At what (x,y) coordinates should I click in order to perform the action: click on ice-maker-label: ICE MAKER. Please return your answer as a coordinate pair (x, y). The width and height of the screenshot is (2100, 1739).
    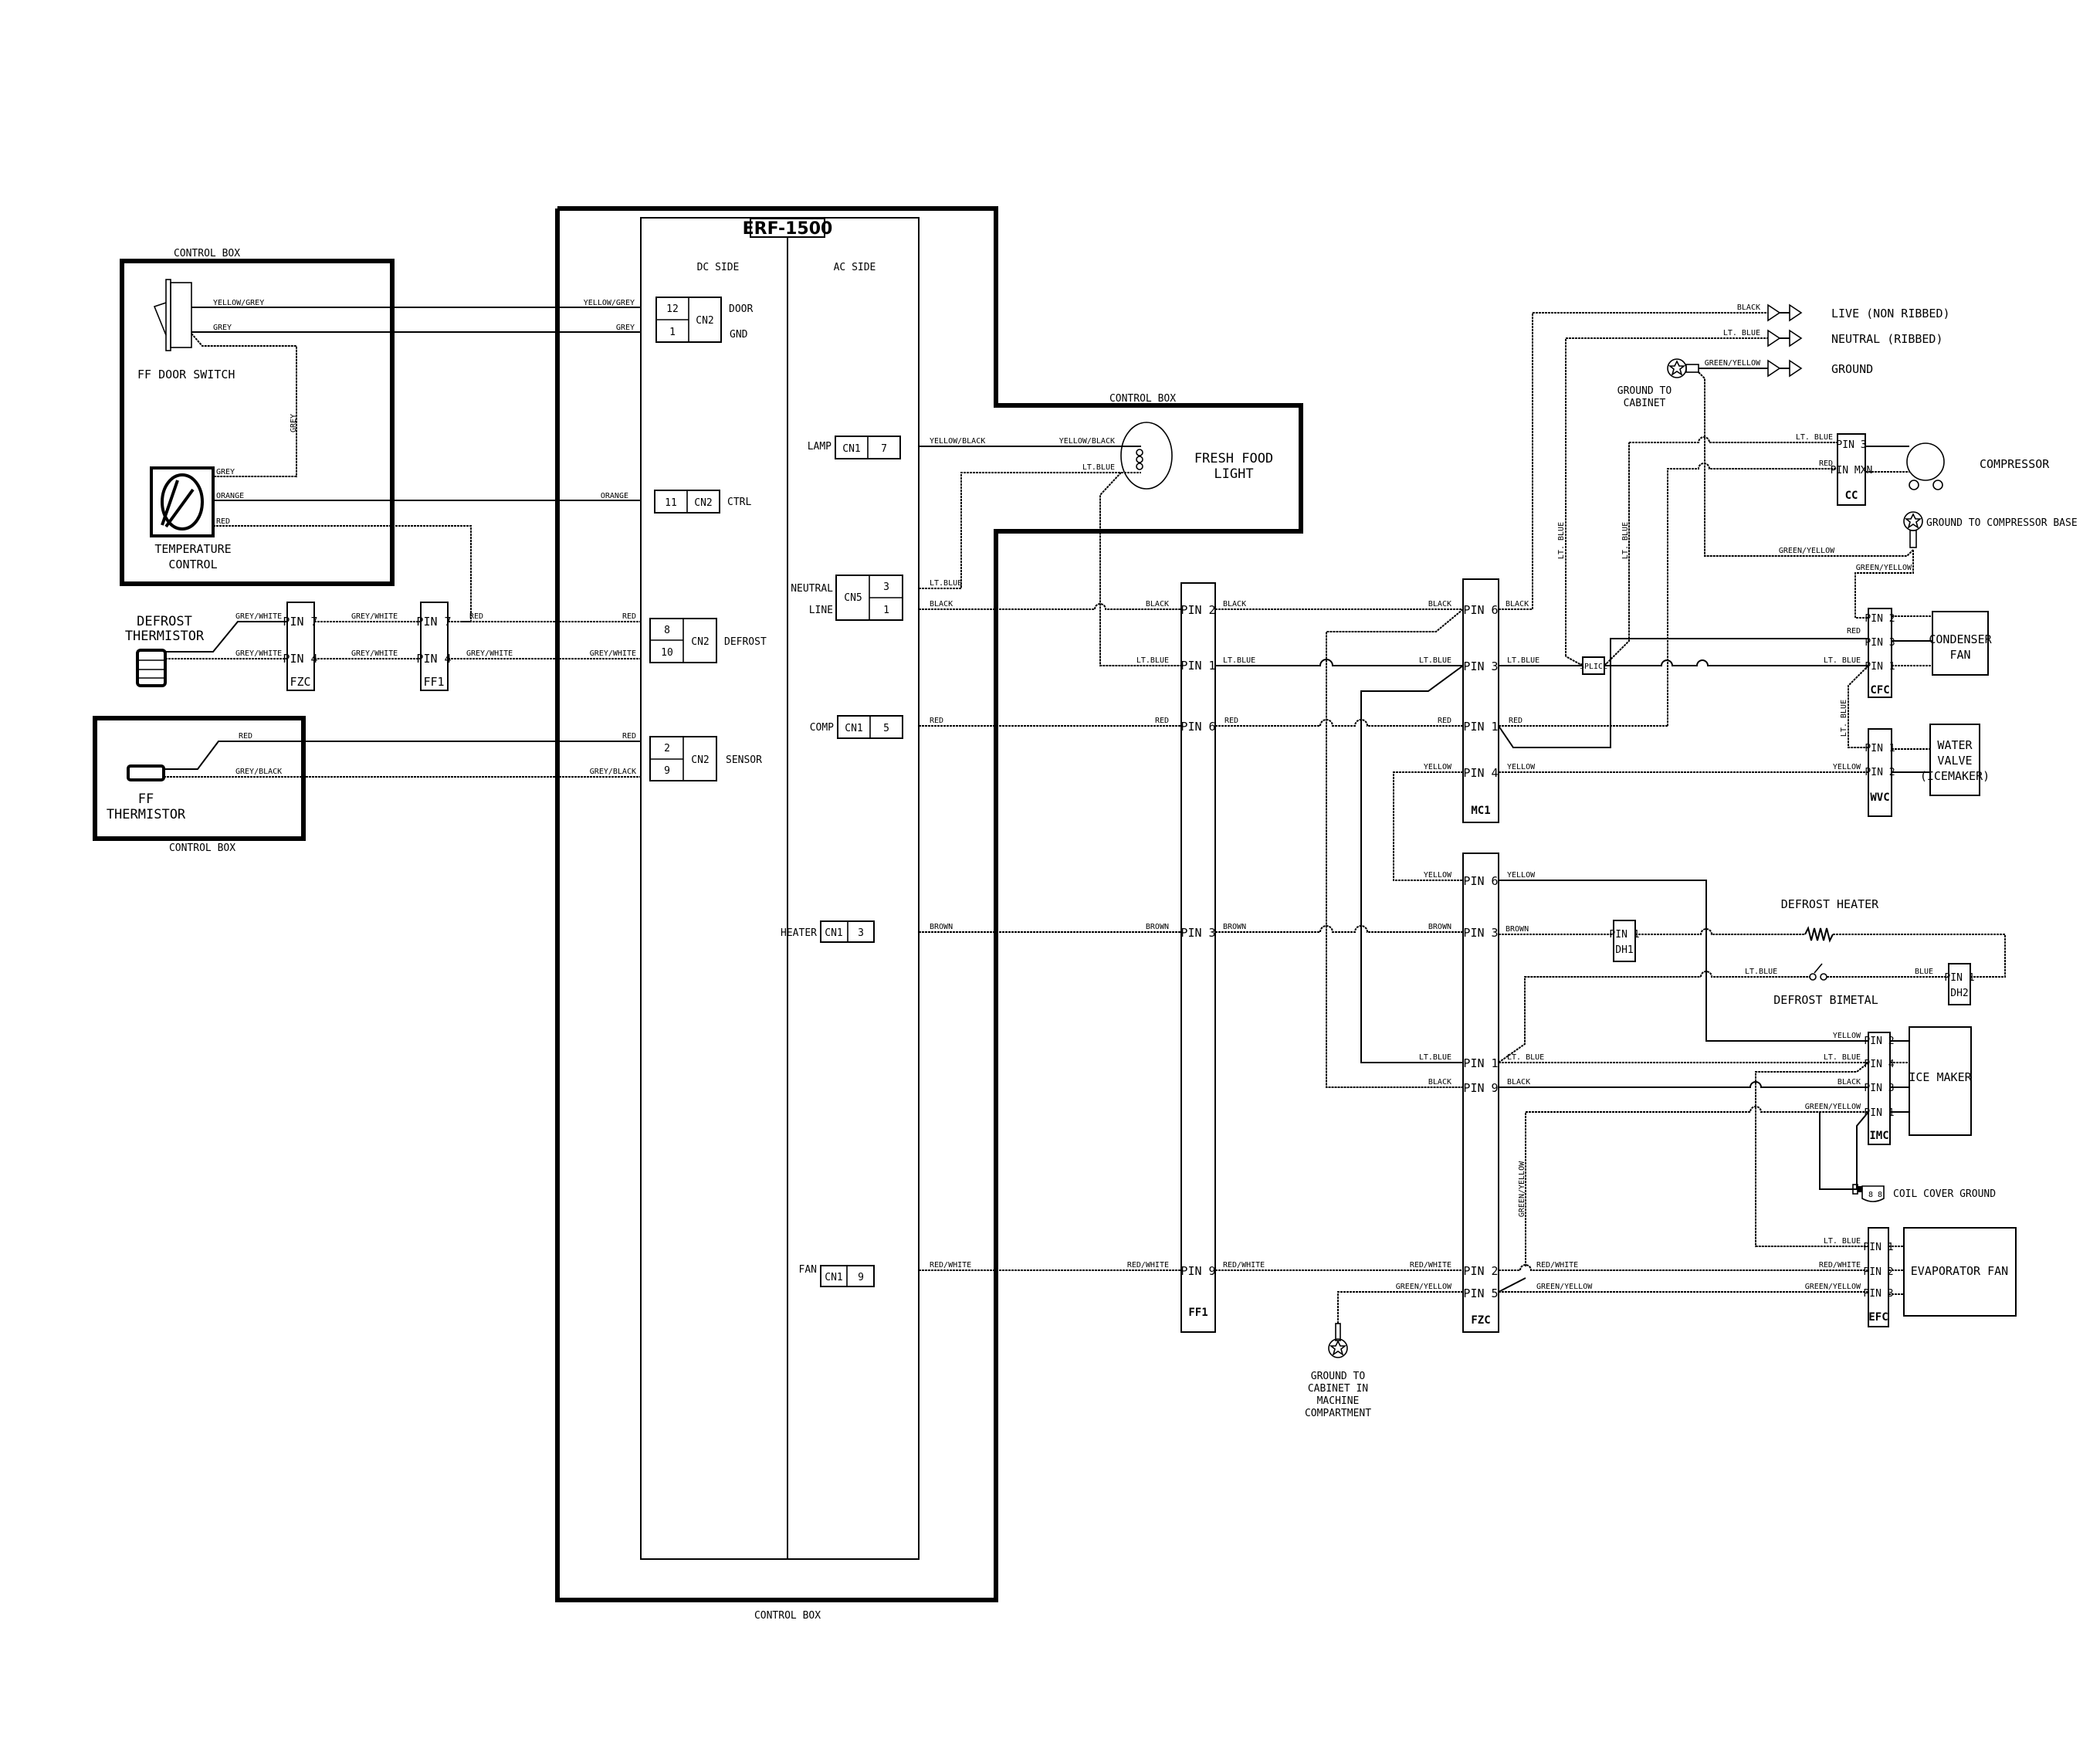
    Looking at the image, I should click on (1940, 1077).